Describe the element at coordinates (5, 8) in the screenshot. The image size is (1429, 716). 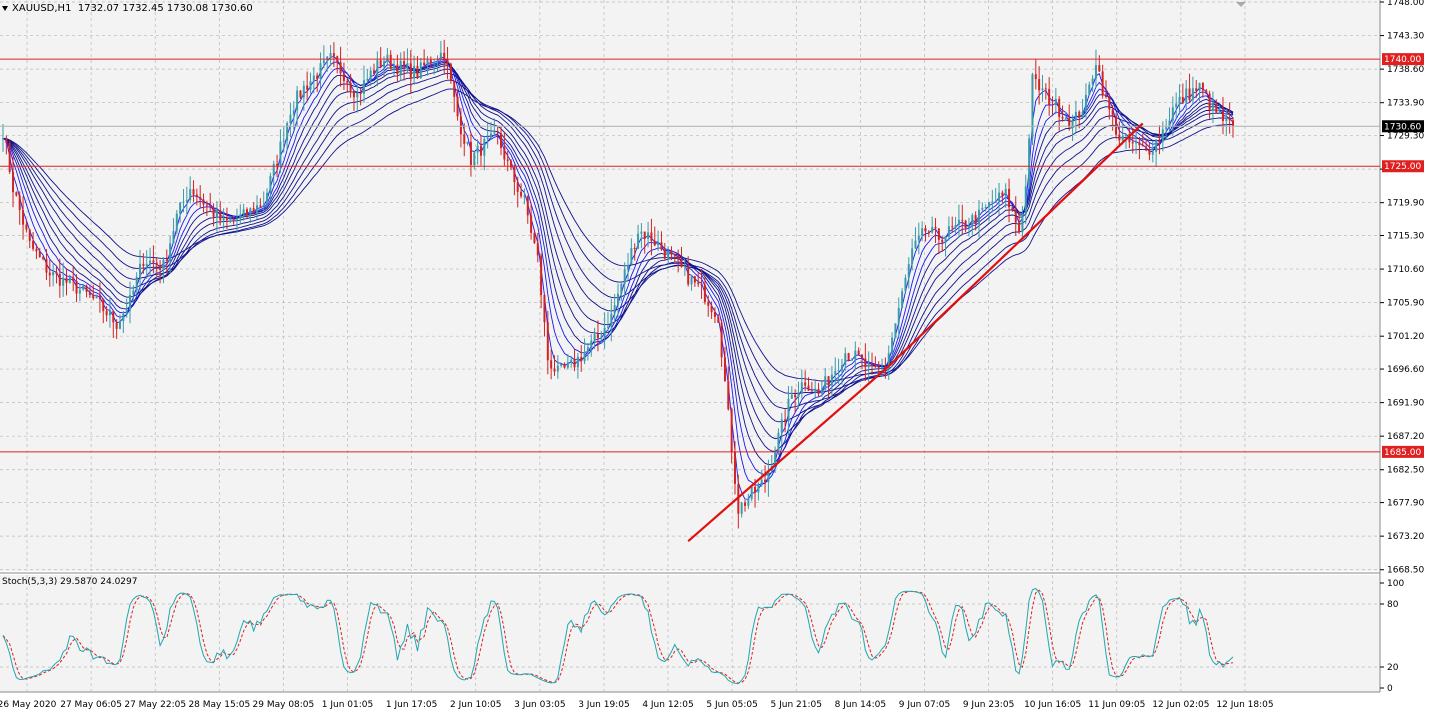
I see `dropdown-arrow-icon` at that location.